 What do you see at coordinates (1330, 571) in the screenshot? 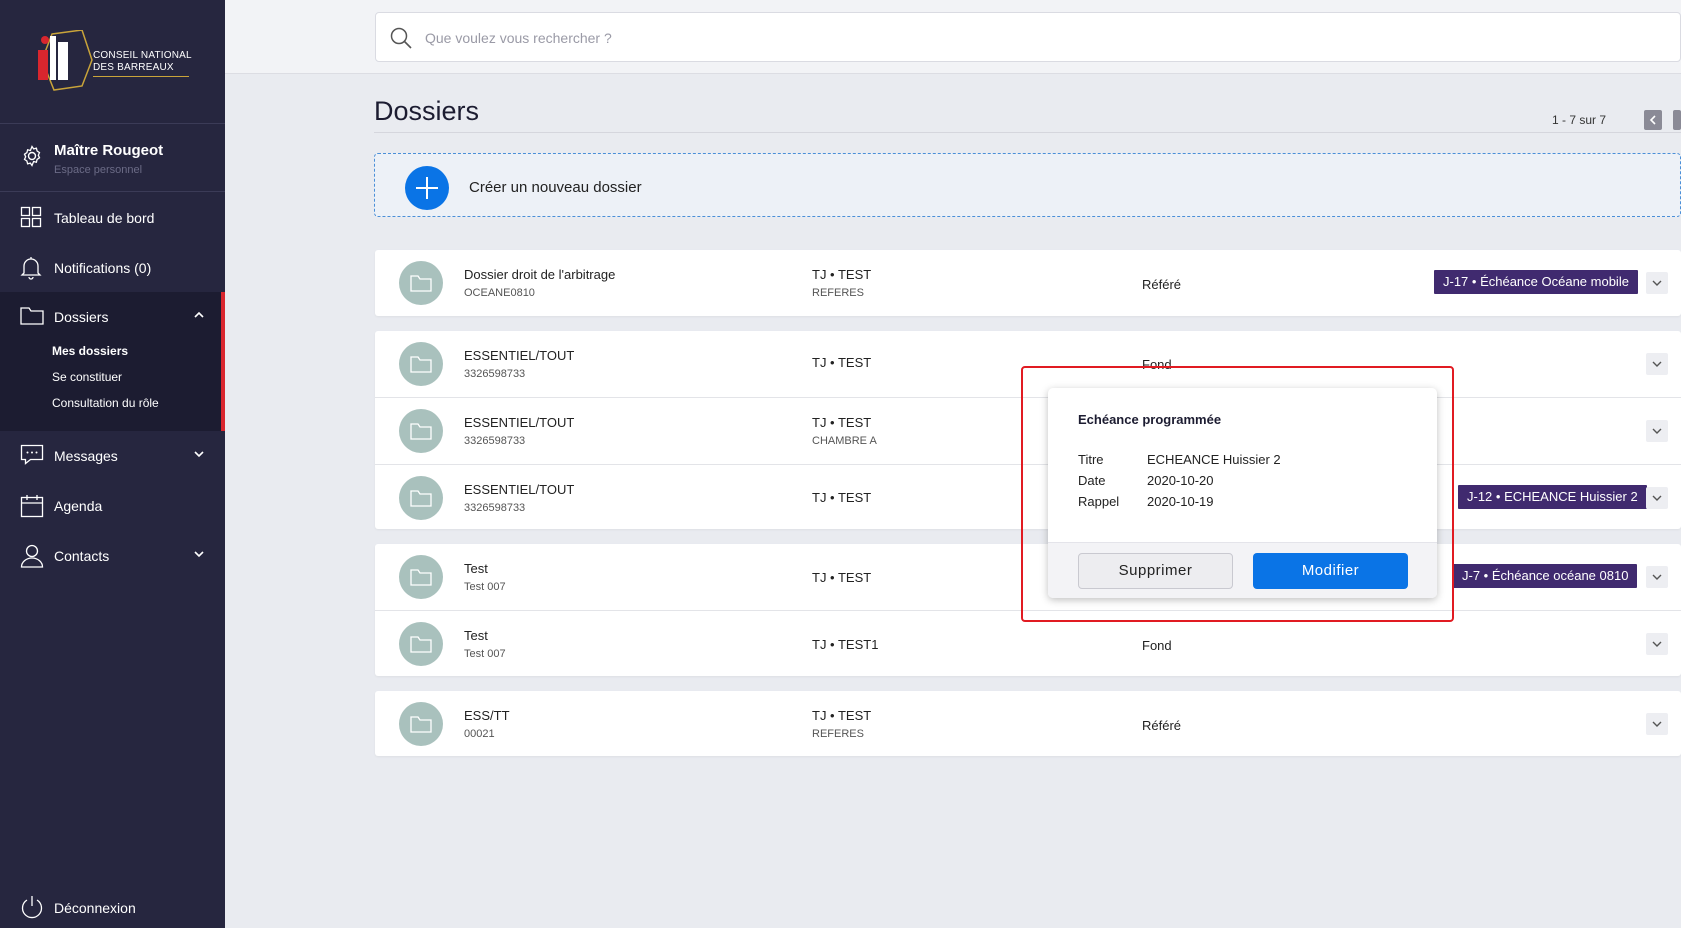
I see `edit-button: Modifier` at bounding box center [1330, 571].